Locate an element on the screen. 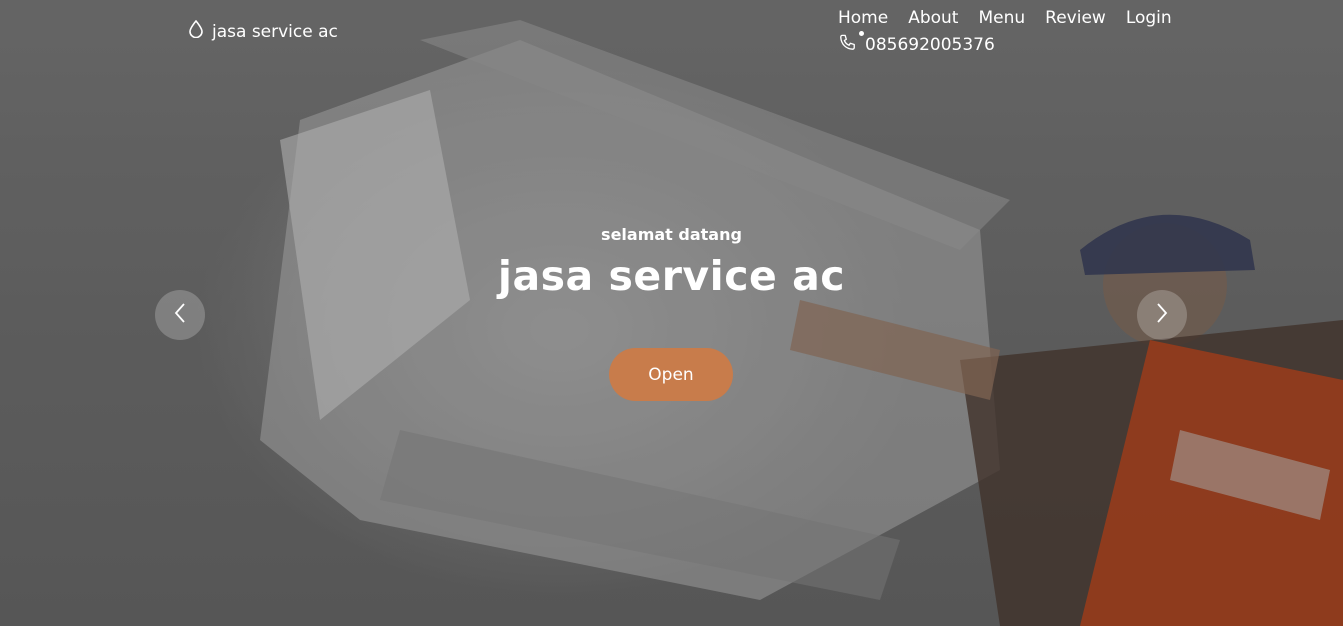 This screenshot has height=626, width=1343. nav-login: Login is located at coordinates (1149, 18).